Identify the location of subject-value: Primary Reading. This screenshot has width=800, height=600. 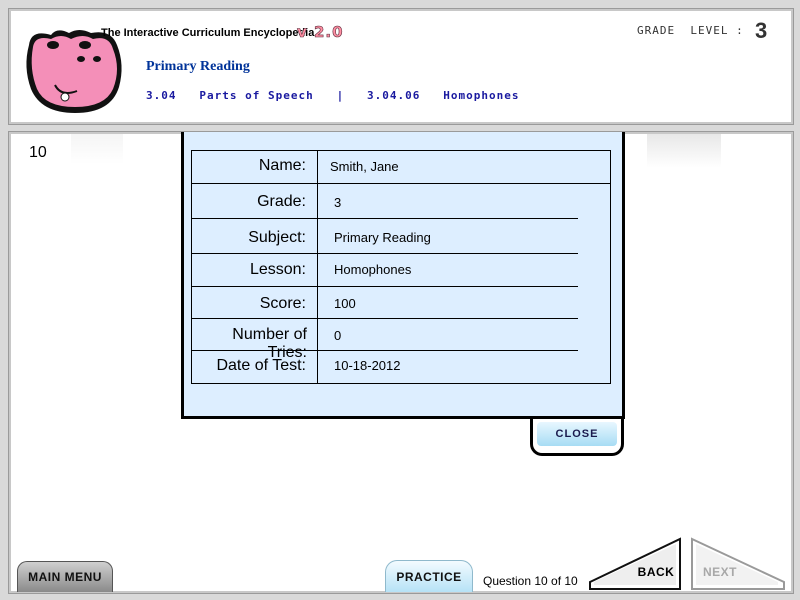
(382, 237).